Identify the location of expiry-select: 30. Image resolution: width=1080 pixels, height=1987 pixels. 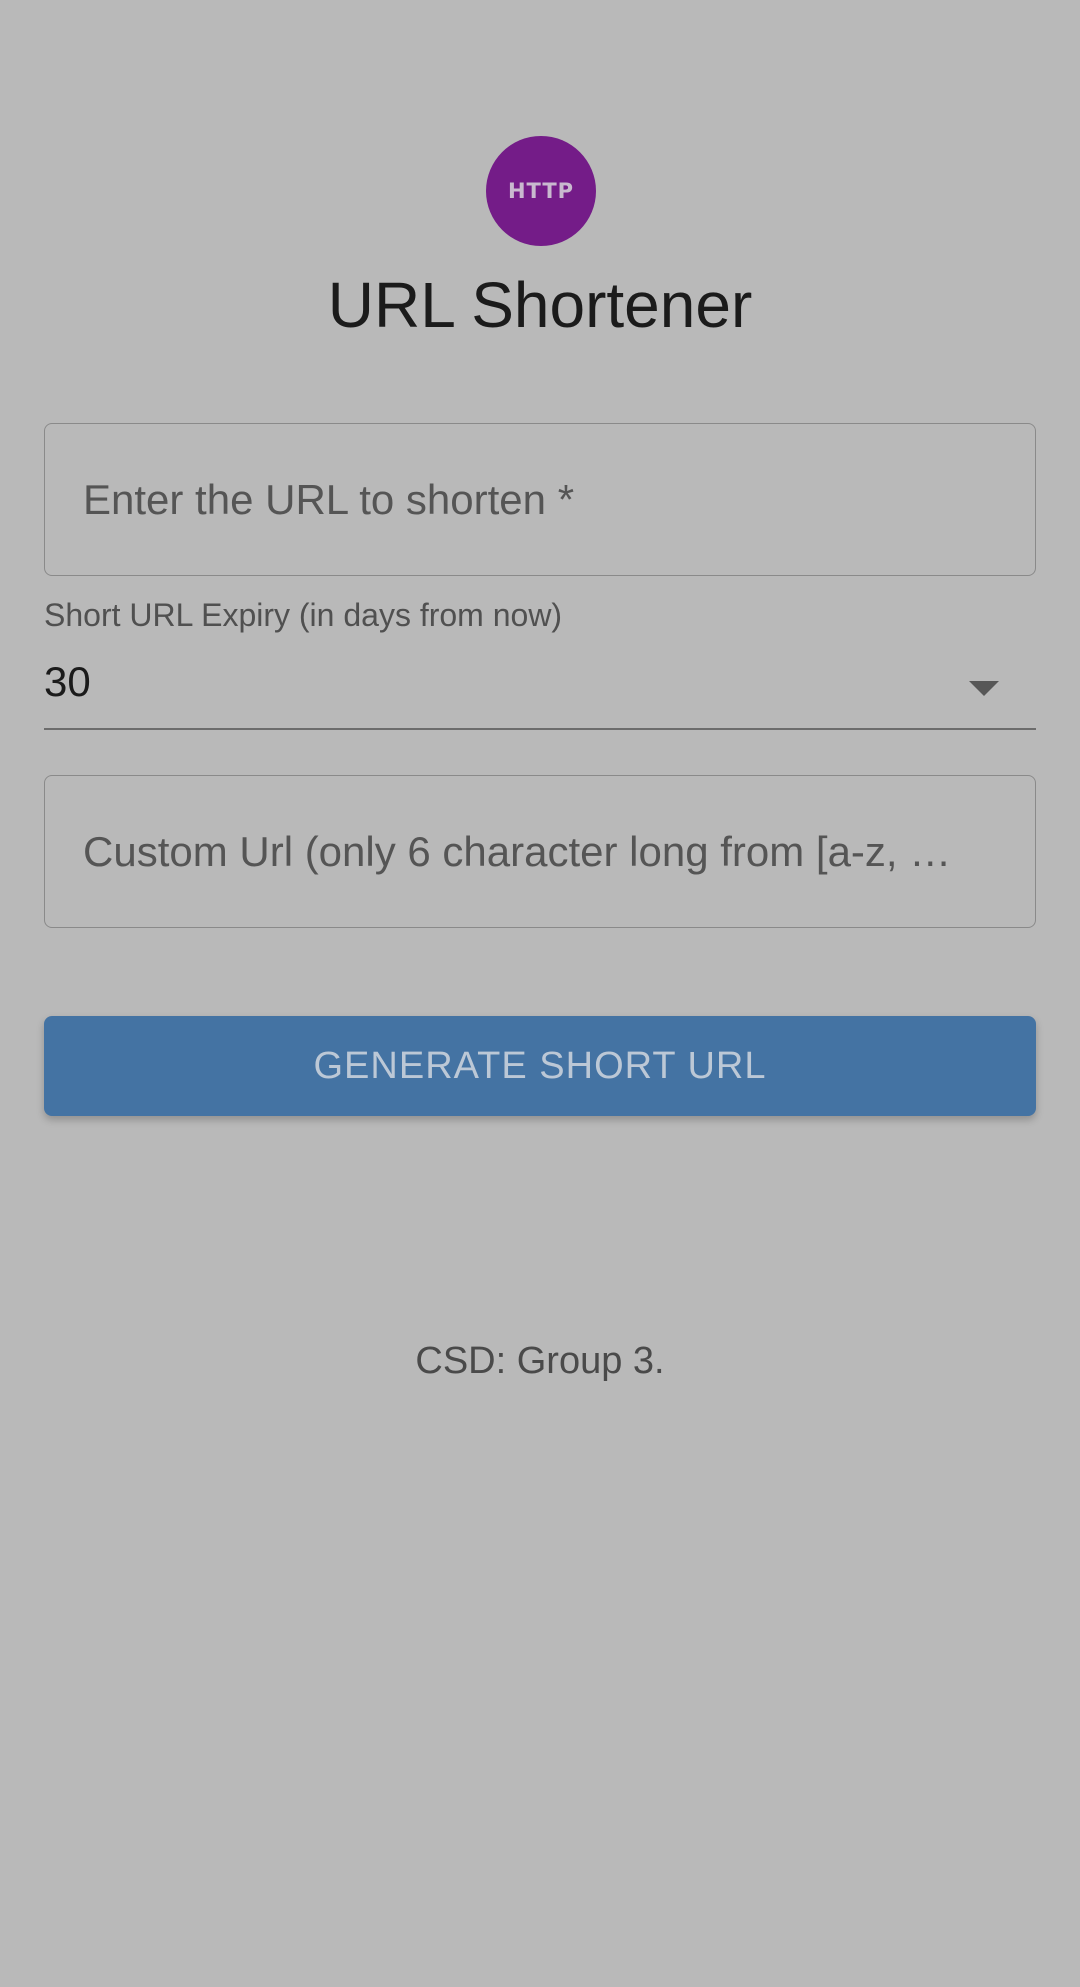
(540, 690).